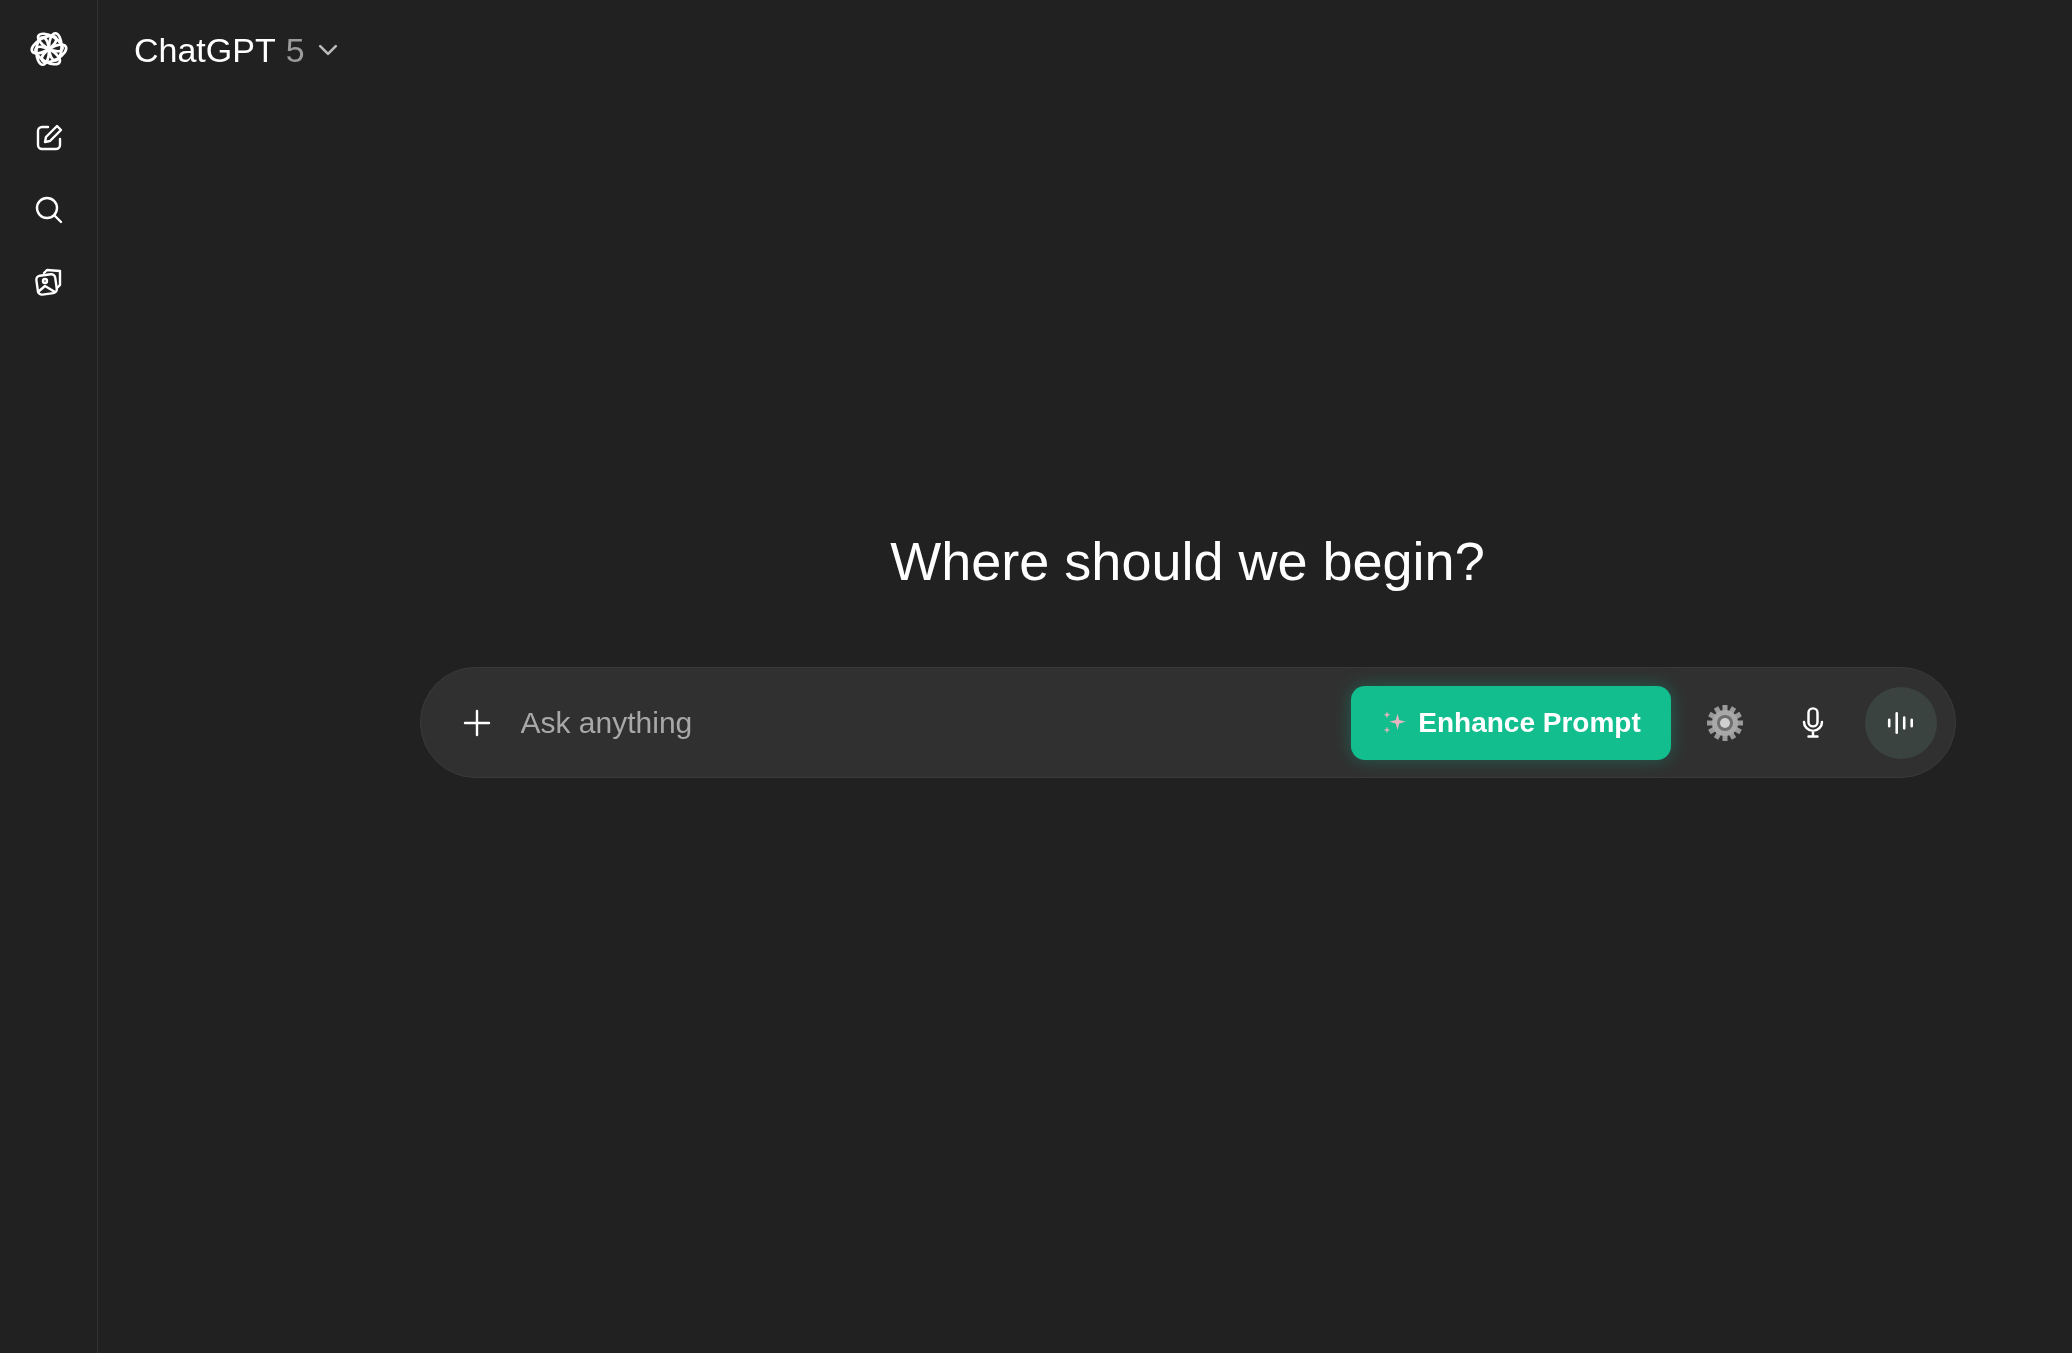 The height and width of the screenshot is (1353, 2072). Describe the element at coordinates (1724, 722) in the screenshot. I see `gear-icon` at that location.